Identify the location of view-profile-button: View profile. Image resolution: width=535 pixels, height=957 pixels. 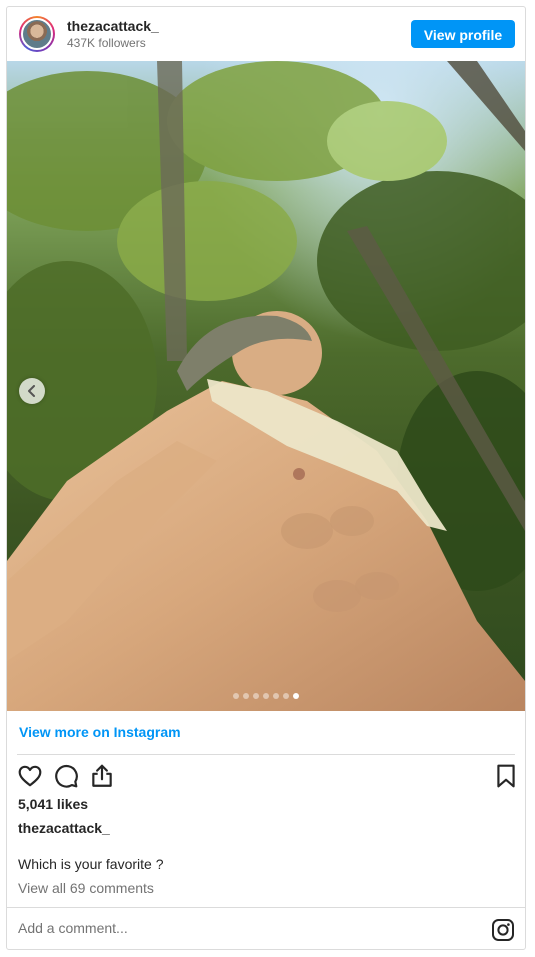
(463, 34).